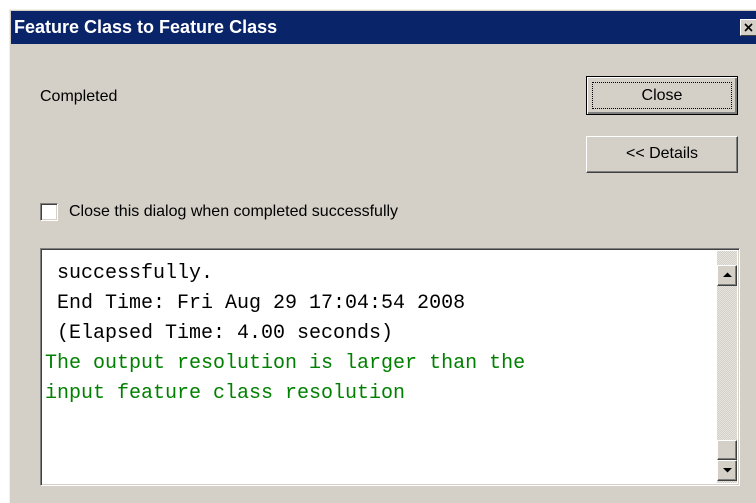 This screenshot has width=756, height=503. Describe the element at coordinates (383, 27) in the screenshot. I see `title-bar: Feature Class to Feature Class` at that location.